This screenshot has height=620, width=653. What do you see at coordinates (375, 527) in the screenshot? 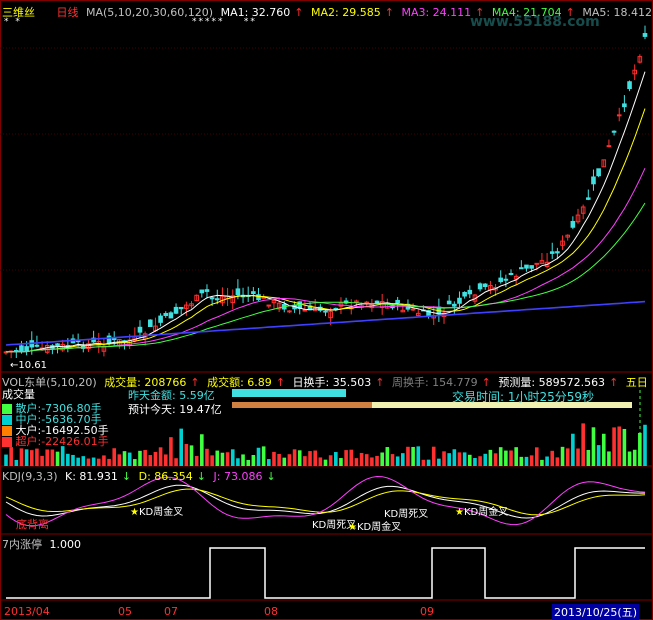
I see `kd-signal-3: ★KD周金叉` at bounding box center [375, 527].